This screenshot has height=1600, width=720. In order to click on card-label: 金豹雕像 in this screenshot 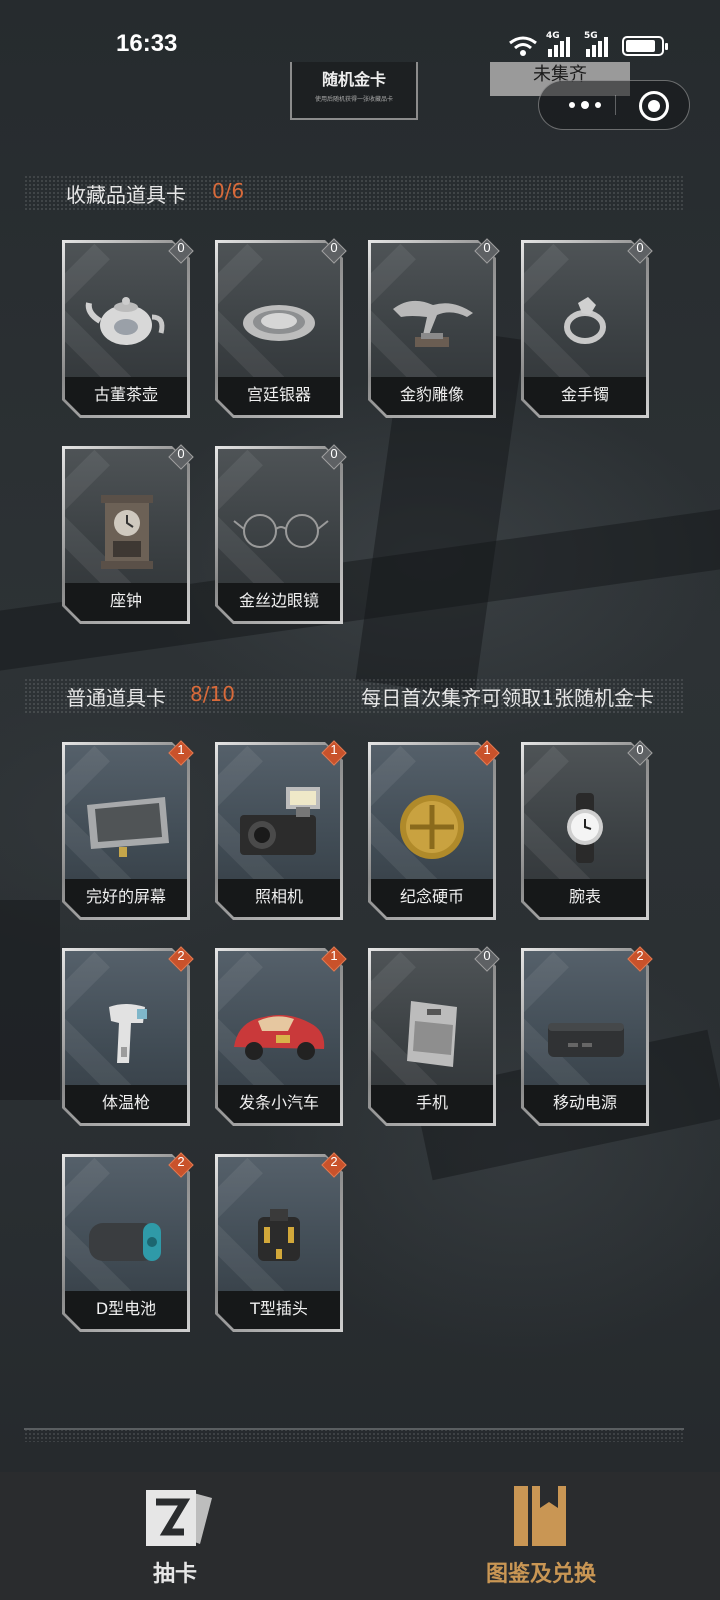, I will do `click(432, 396)`.